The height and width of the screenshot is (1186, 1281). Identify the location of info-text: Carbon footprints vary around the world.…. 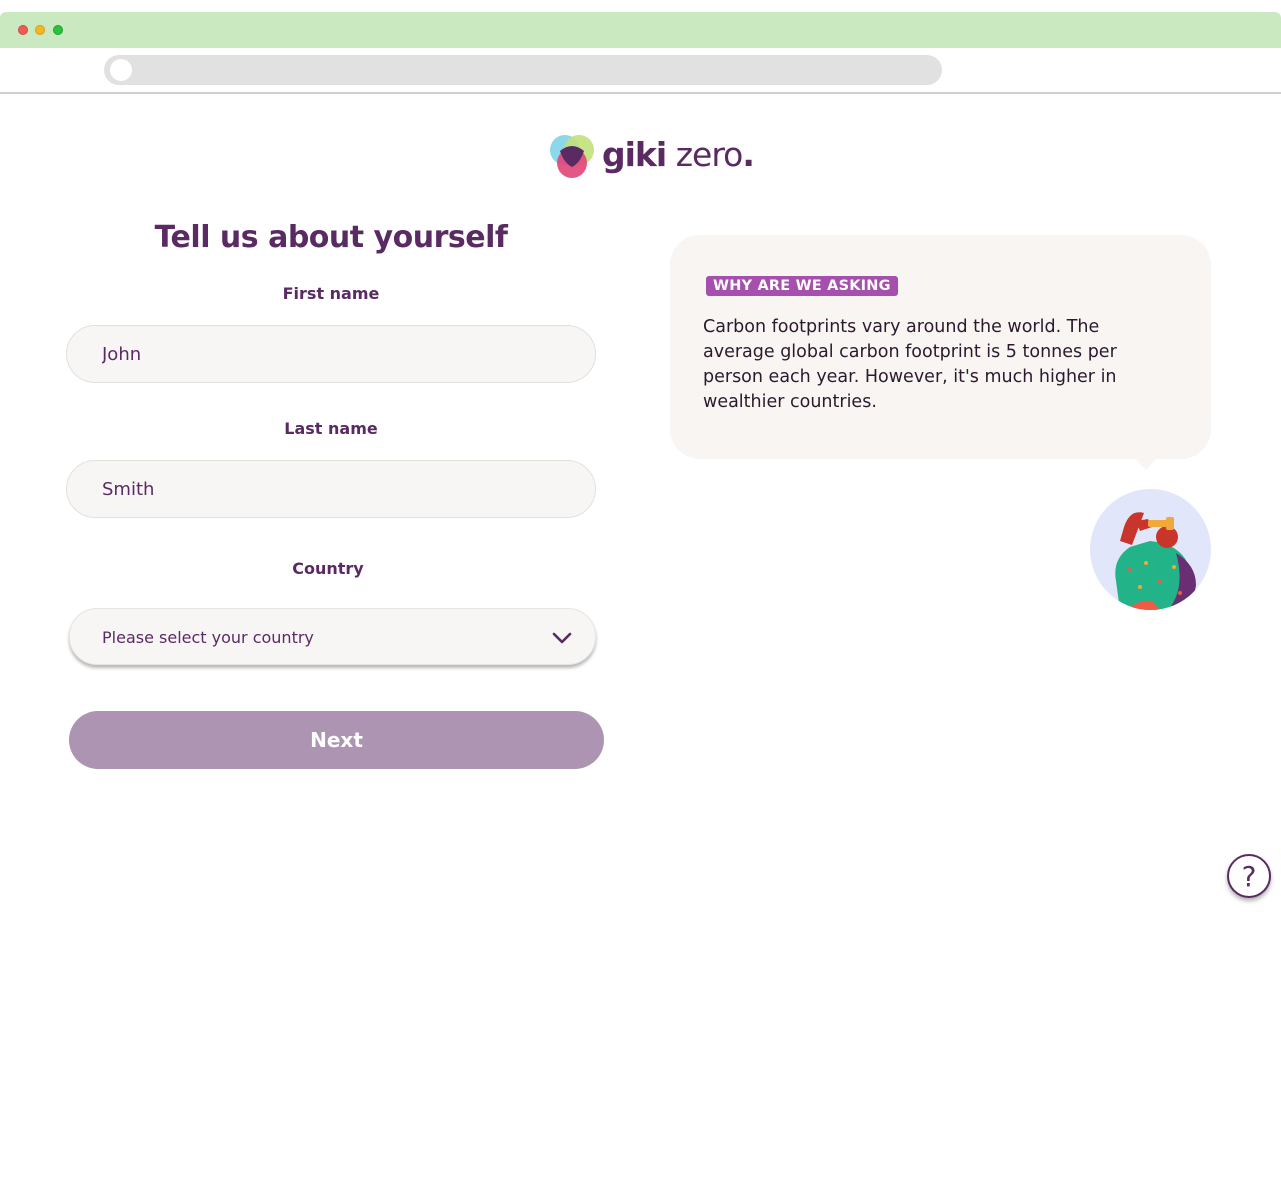
(910, 364).